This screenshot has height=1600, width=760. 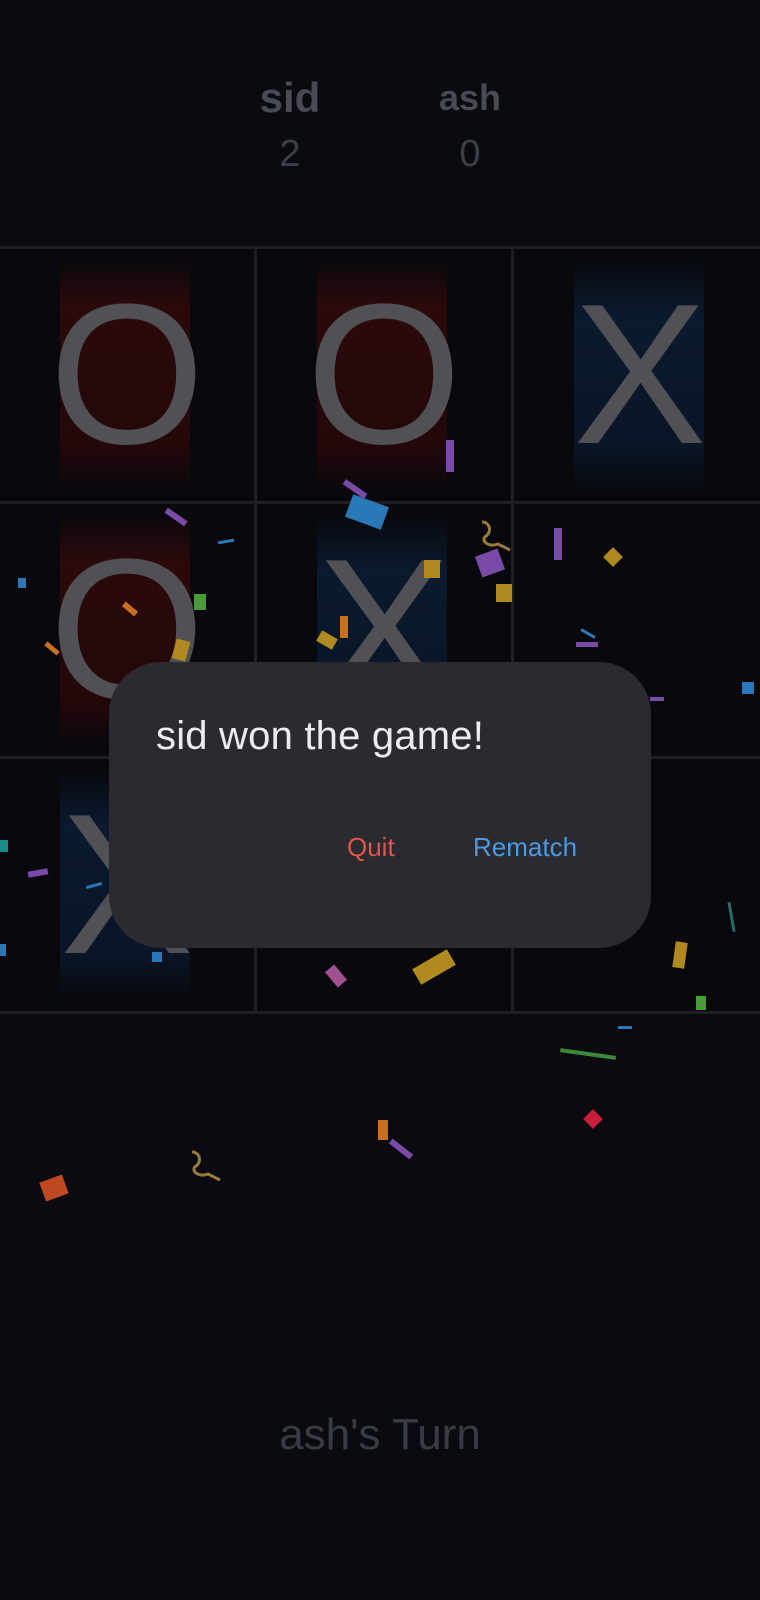 What do you see at coordinates (320, 736) in the screenshot?
I see `dialog-message: sid won the game!` at bounding box center [320, 736].